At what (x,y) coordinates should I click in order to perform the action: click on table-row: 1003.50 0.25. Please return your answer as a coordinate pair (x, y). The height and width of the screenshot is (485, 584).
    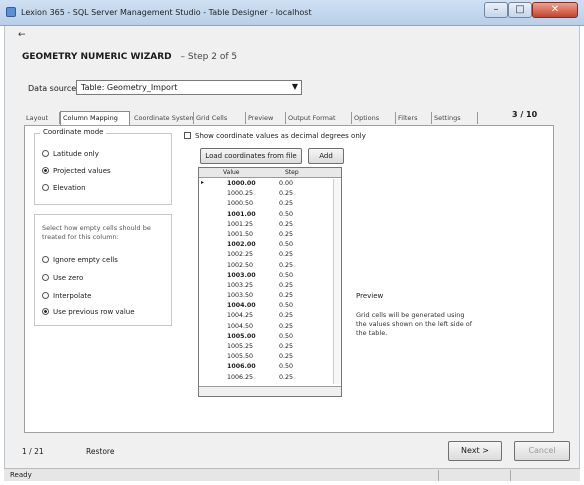
    Looking at the image, I should click on (270, 296).